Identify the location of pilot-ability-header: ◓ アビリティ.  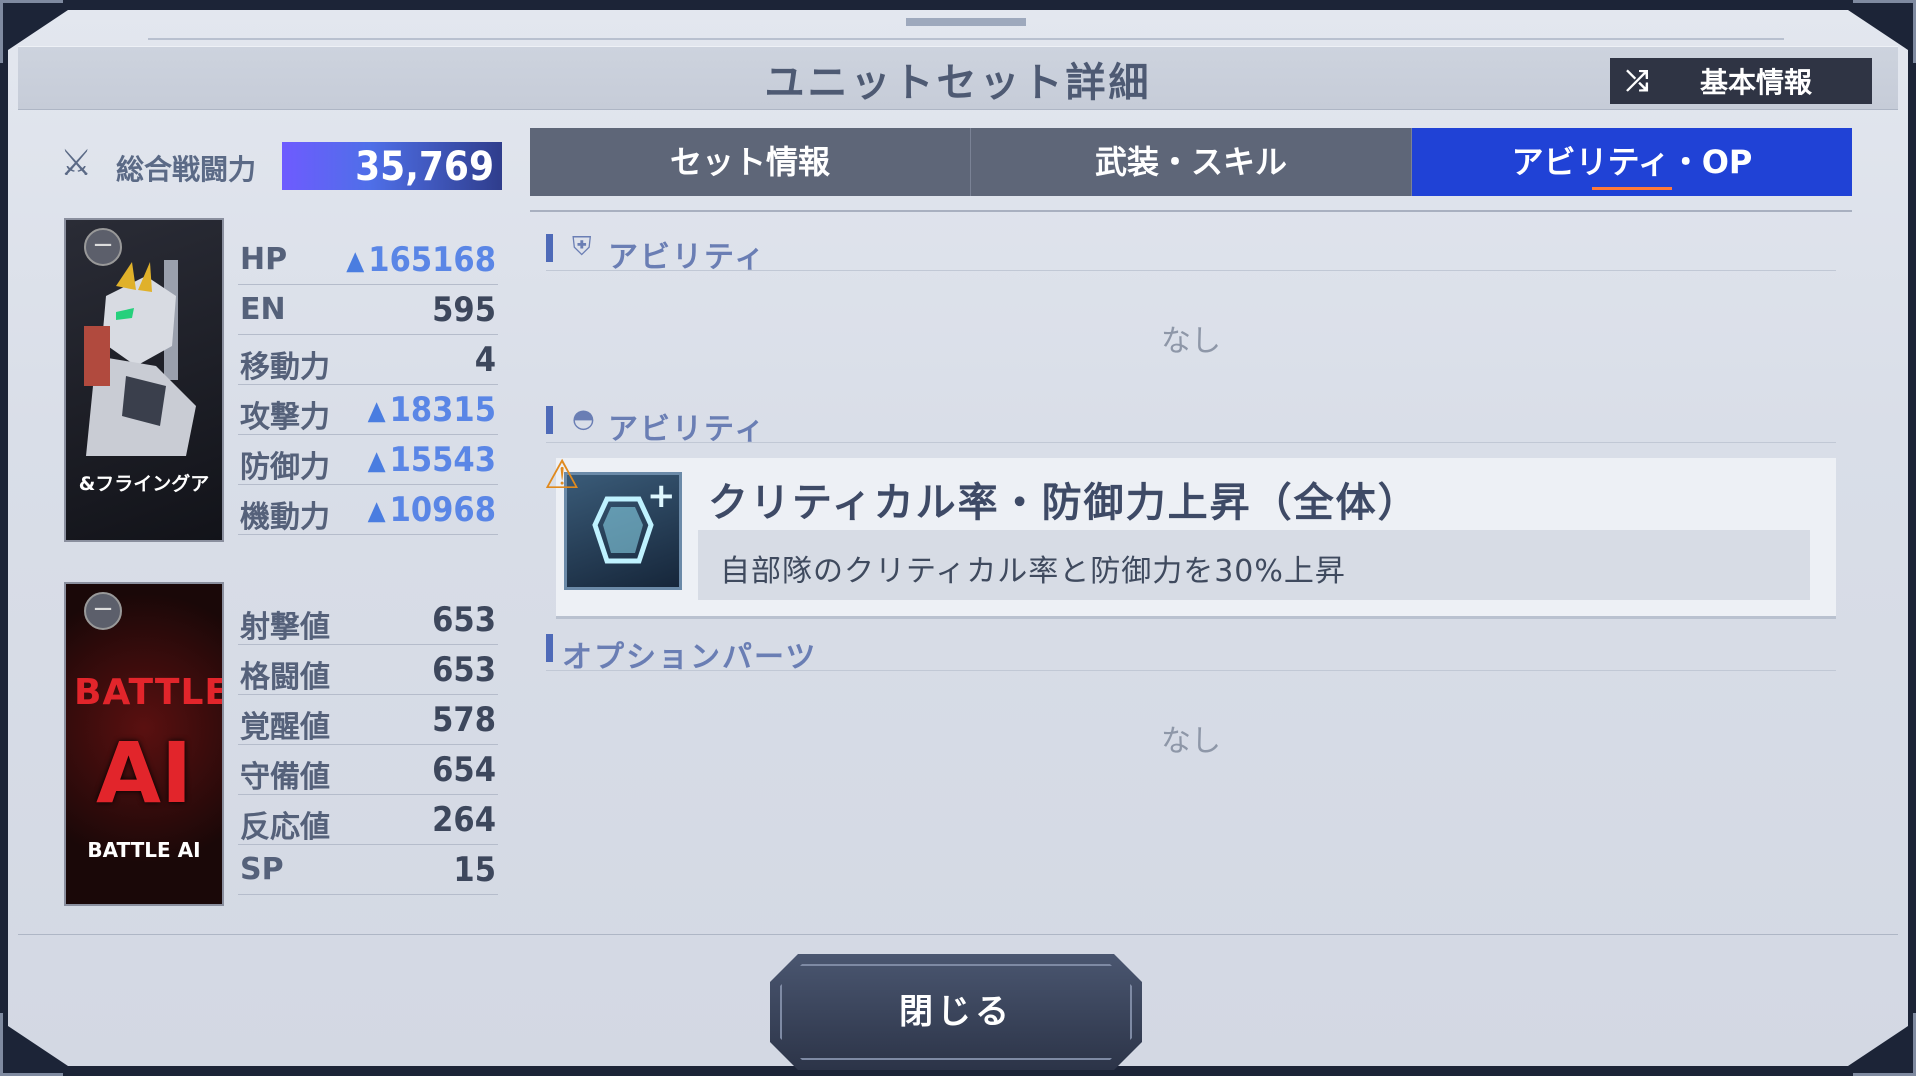
(1191, 424).